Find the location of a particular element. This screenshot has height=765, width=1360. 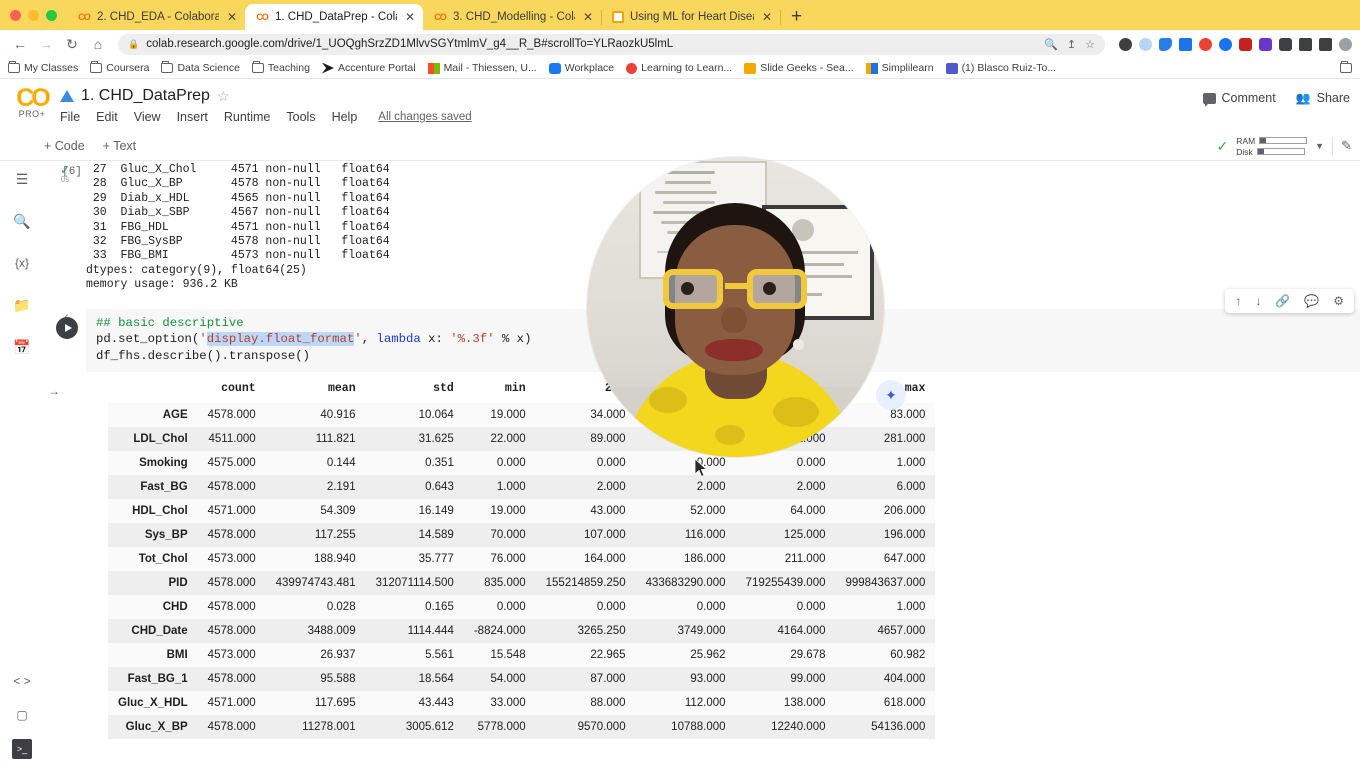

table-cell: 117.255 is located at coordinates (335, 535).